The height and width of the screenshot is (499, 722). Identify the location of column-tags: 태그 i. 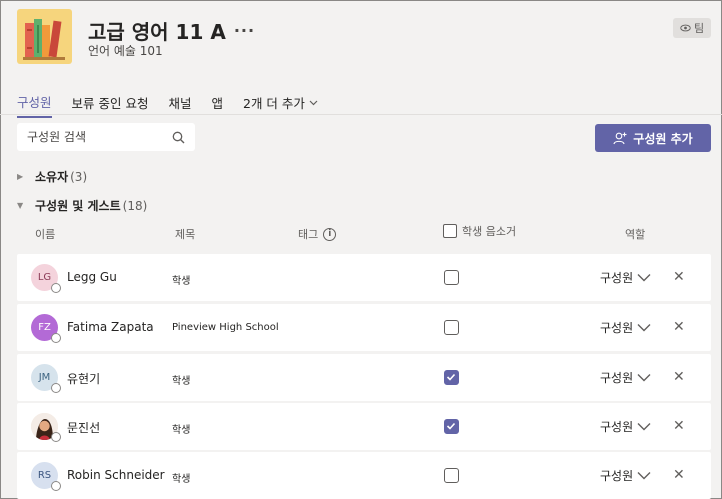
(317, 234).